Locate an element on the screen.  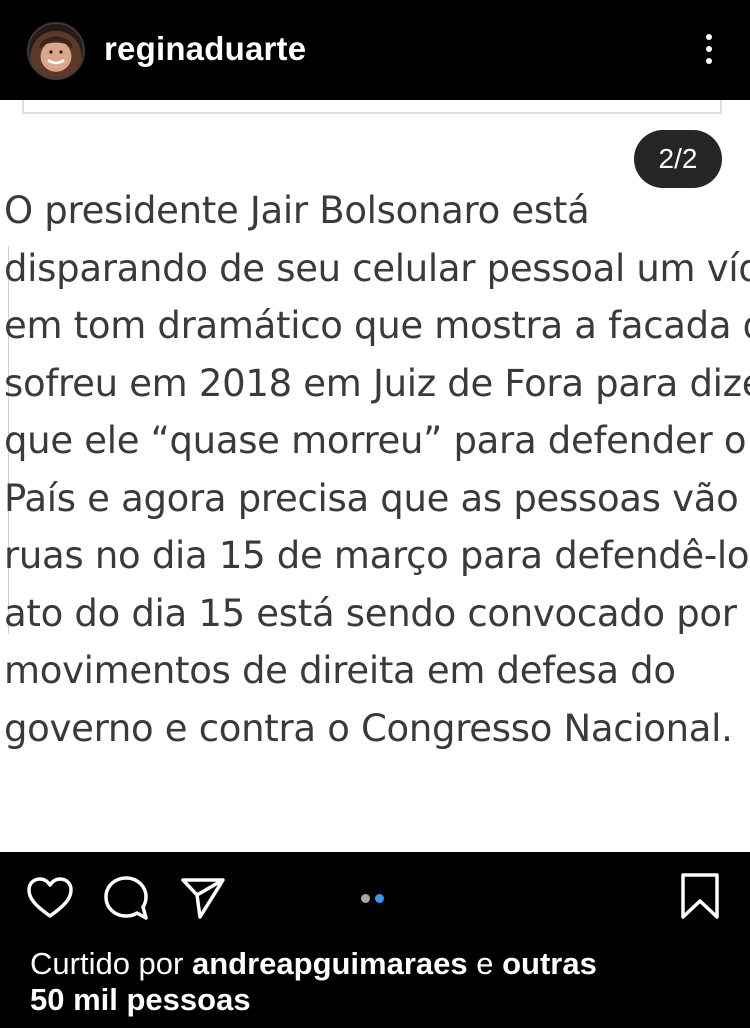
article-line: ato do dia 15 está sendo convocado por is located at coordinates (370, 613).